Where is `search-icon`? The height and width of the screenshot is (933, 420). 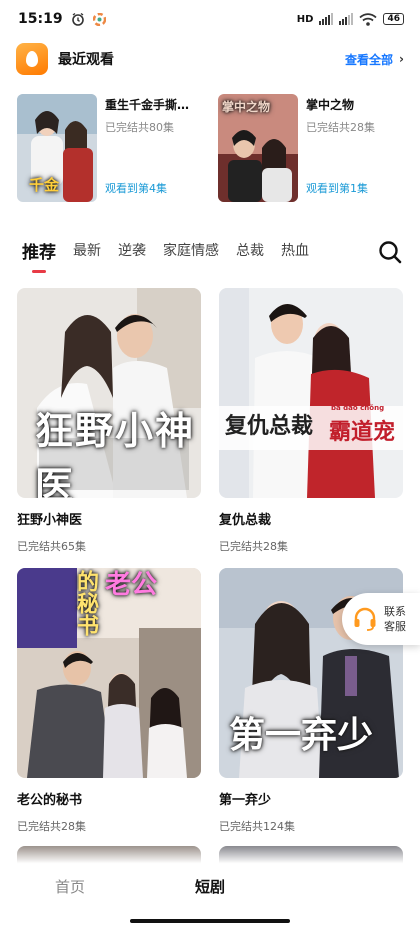
search-icon is located at coordinates (390, 252).